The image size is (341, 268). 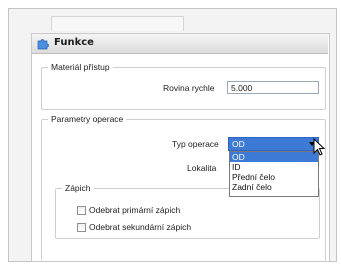 What do you see at coordinates (319, 147) in the screenshot?
I see `mouse-cursor-icon` at bounding box center [319, 147].